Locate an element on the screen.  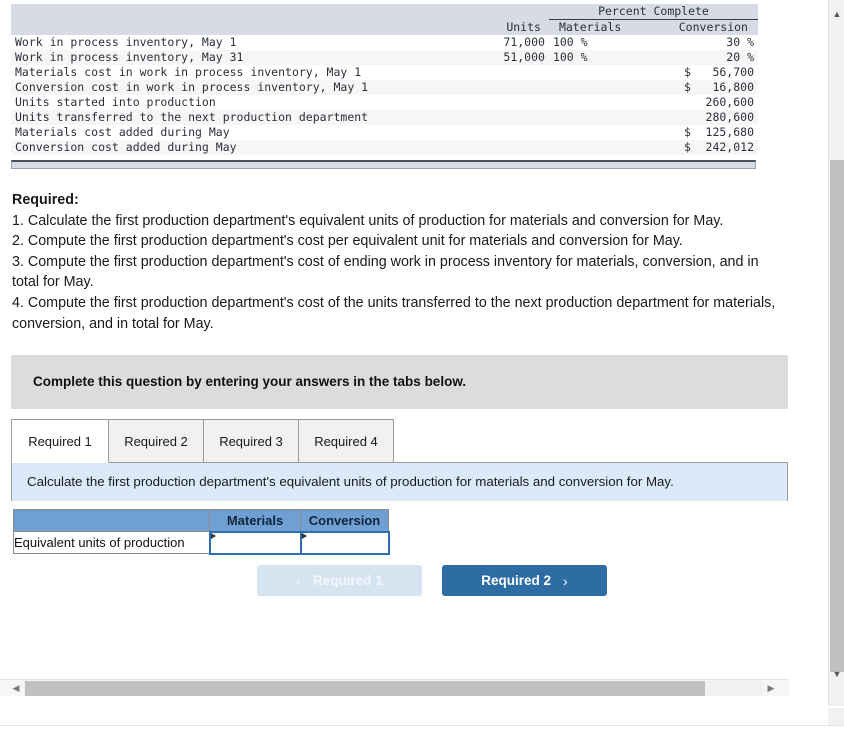
tab-required-4: Required 4 is located at coordinates (346, 441).